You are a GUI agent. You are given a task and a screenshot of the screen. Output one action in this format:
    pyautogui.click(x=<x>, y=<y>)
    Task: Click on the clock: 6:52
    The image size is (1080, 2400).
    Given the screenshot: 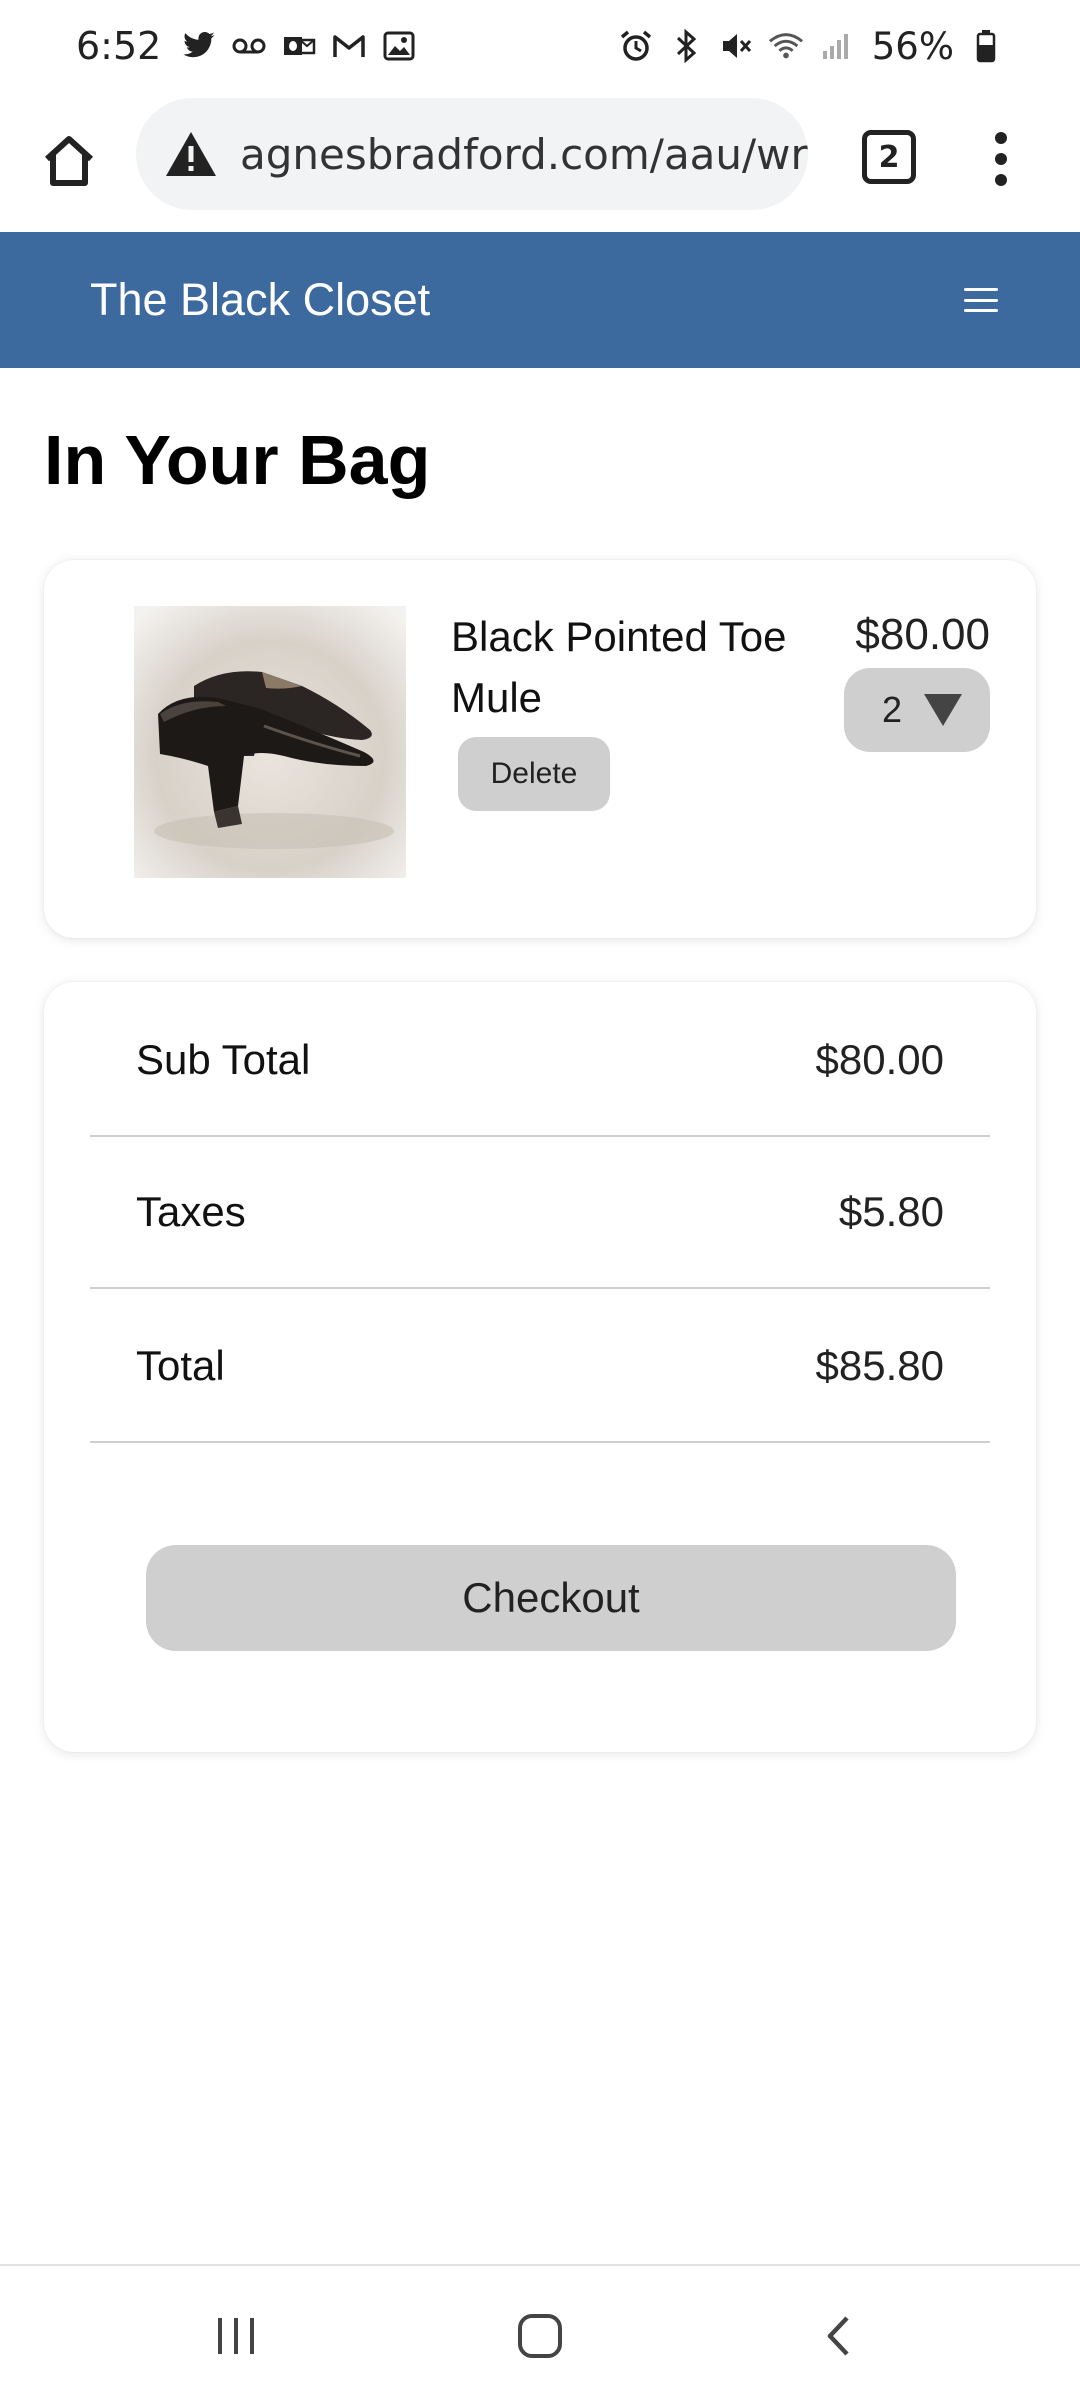 What is the action you would take?
    pyautogui.click(x=119, y=46)
    